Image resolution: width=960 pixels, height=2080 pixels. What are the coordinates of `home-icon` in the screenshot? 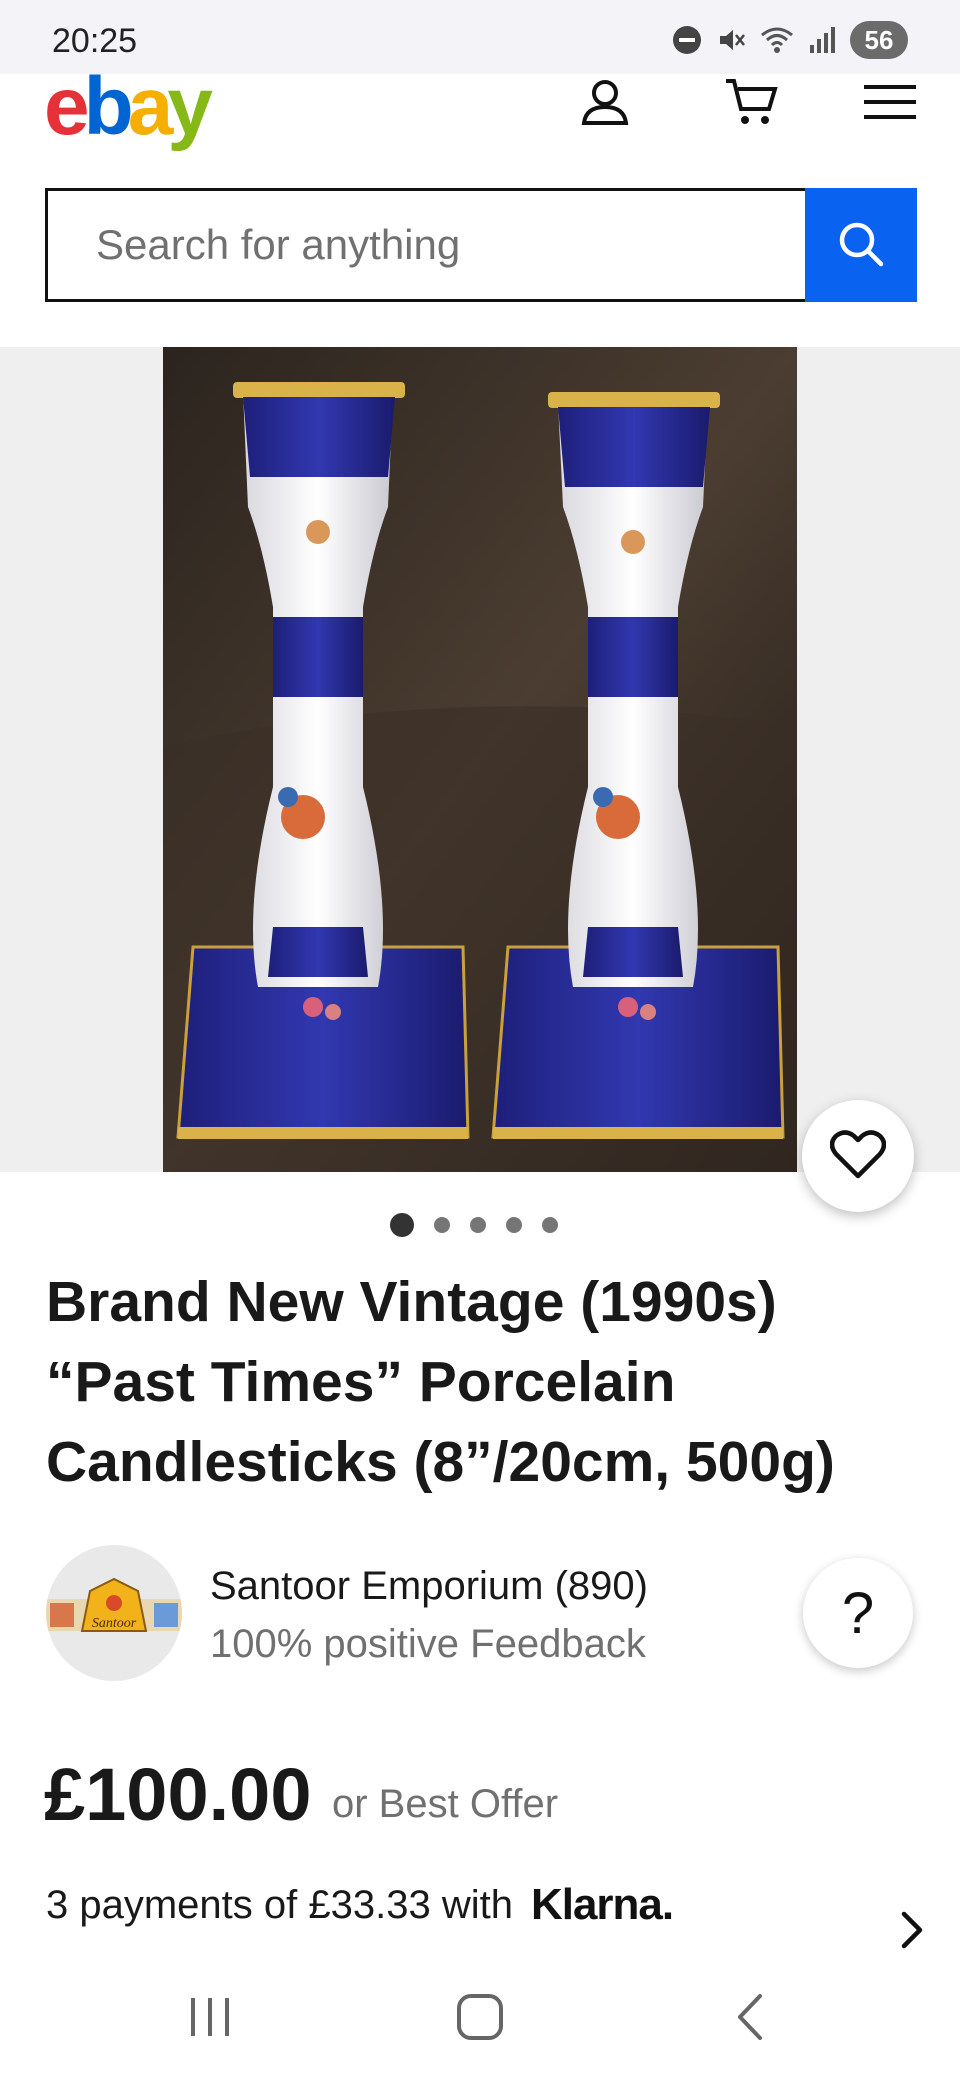 It's located at (480, 2019).